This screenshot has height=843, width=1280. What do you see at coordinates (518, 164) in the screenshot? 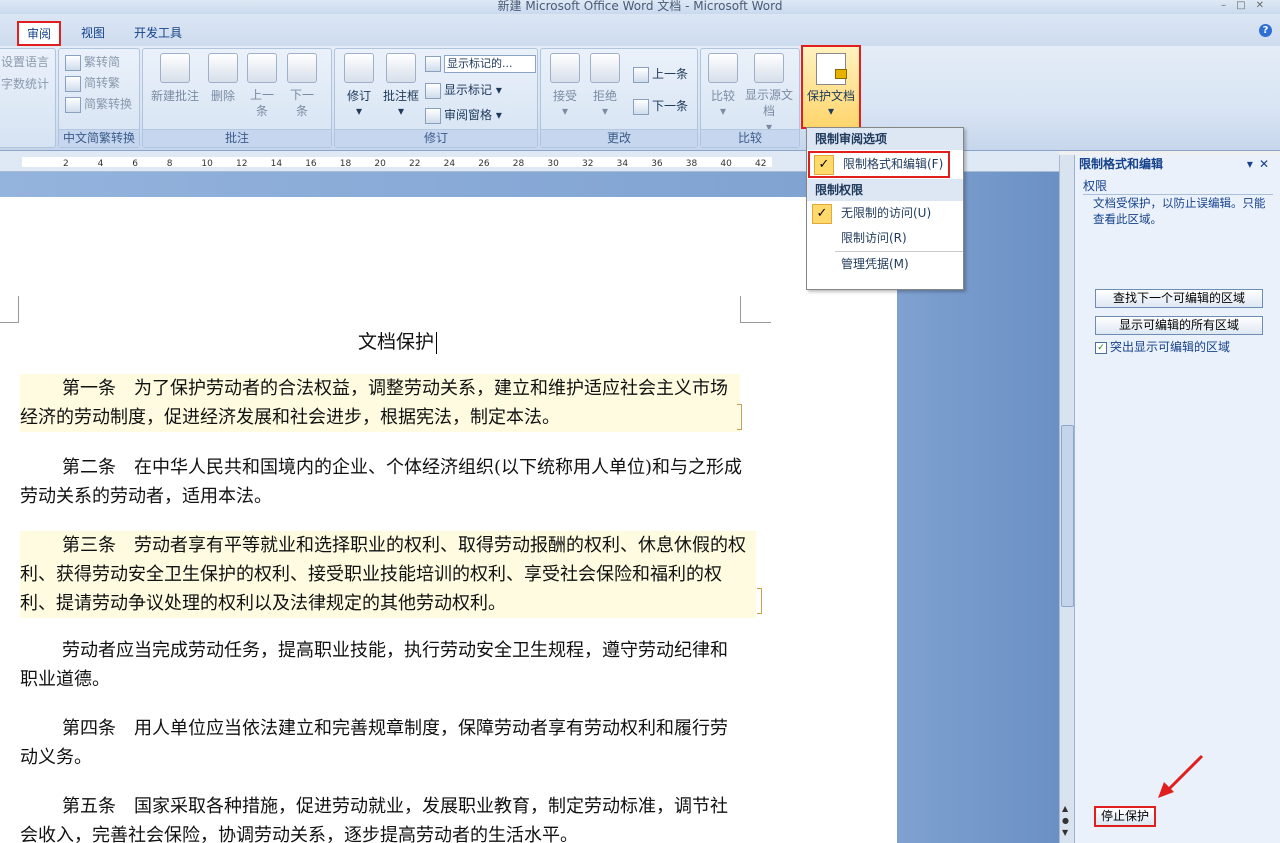
I see `ruler-tick-label: 28` at bounding box center [518, 164].